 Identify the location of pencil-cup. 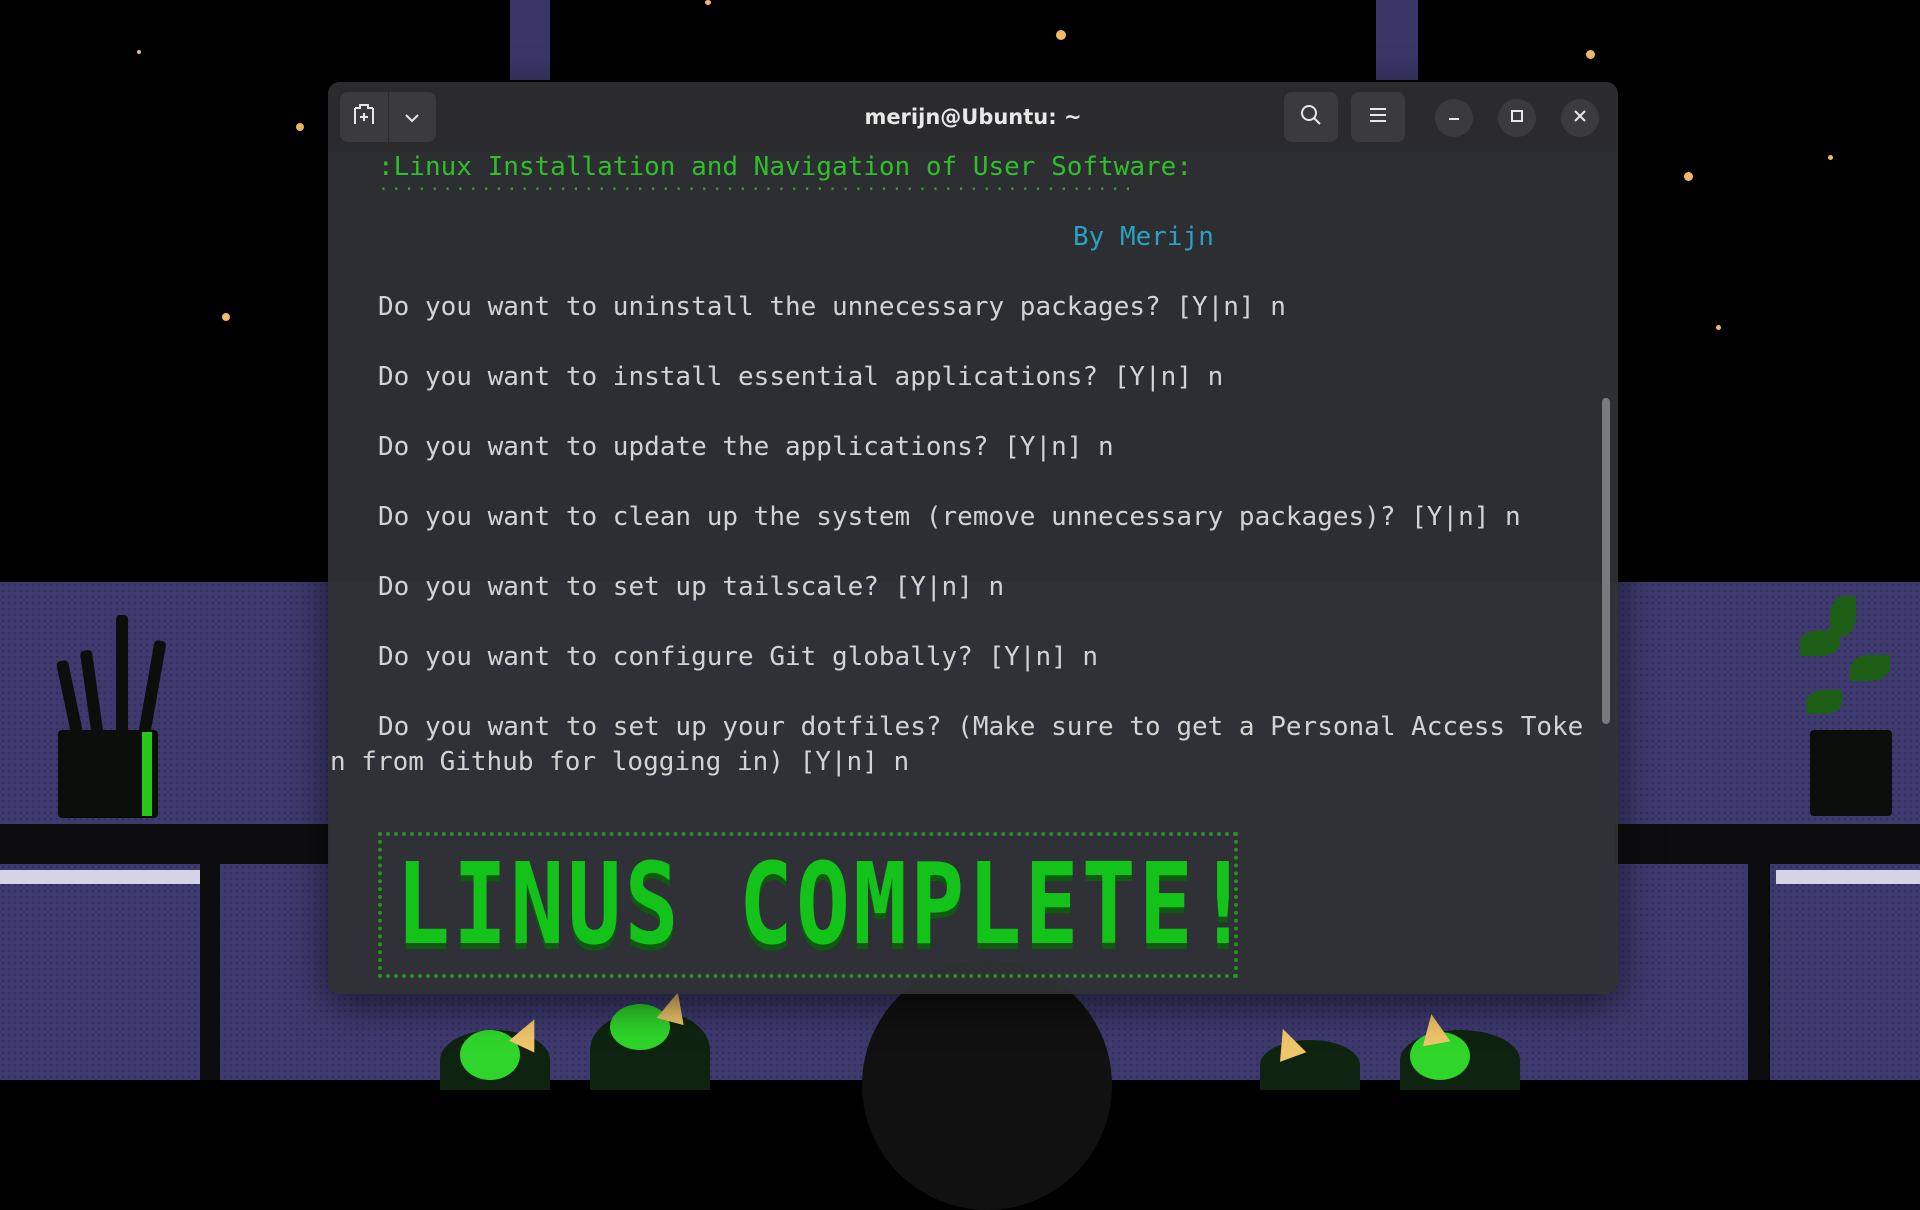
(108, 774).